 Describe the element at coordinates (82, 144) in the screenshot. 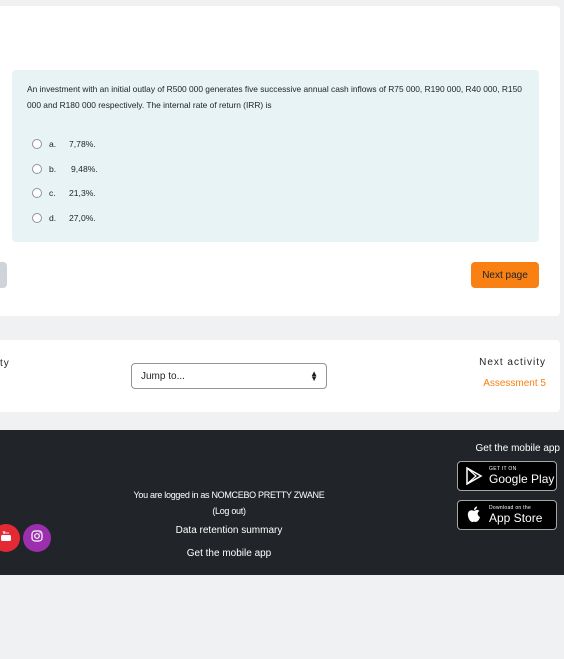

I see `option-value: 7,78%.` at that location.